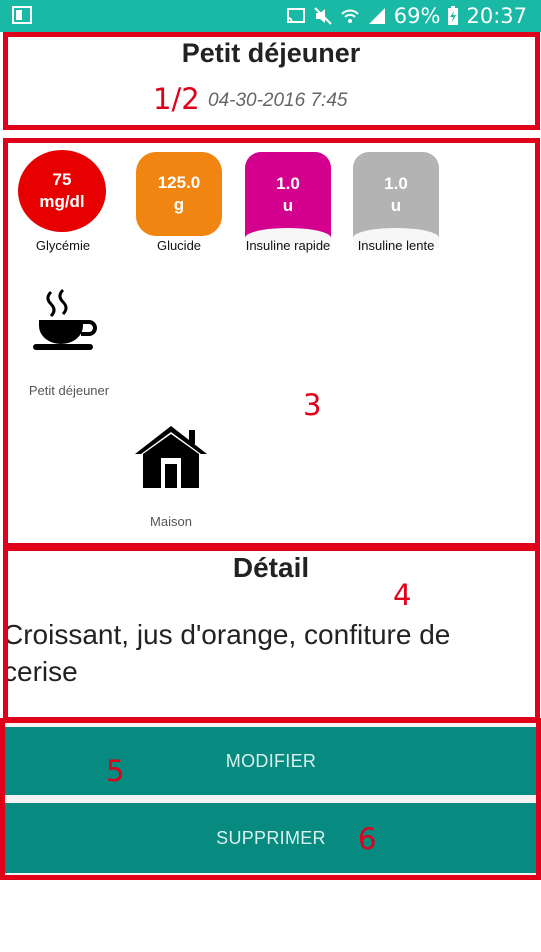 The width and height of the screenshot is (541, 952). Describe the element at coordinates (350, 16) in the screenshot. I see `wifi-icon` at that location.